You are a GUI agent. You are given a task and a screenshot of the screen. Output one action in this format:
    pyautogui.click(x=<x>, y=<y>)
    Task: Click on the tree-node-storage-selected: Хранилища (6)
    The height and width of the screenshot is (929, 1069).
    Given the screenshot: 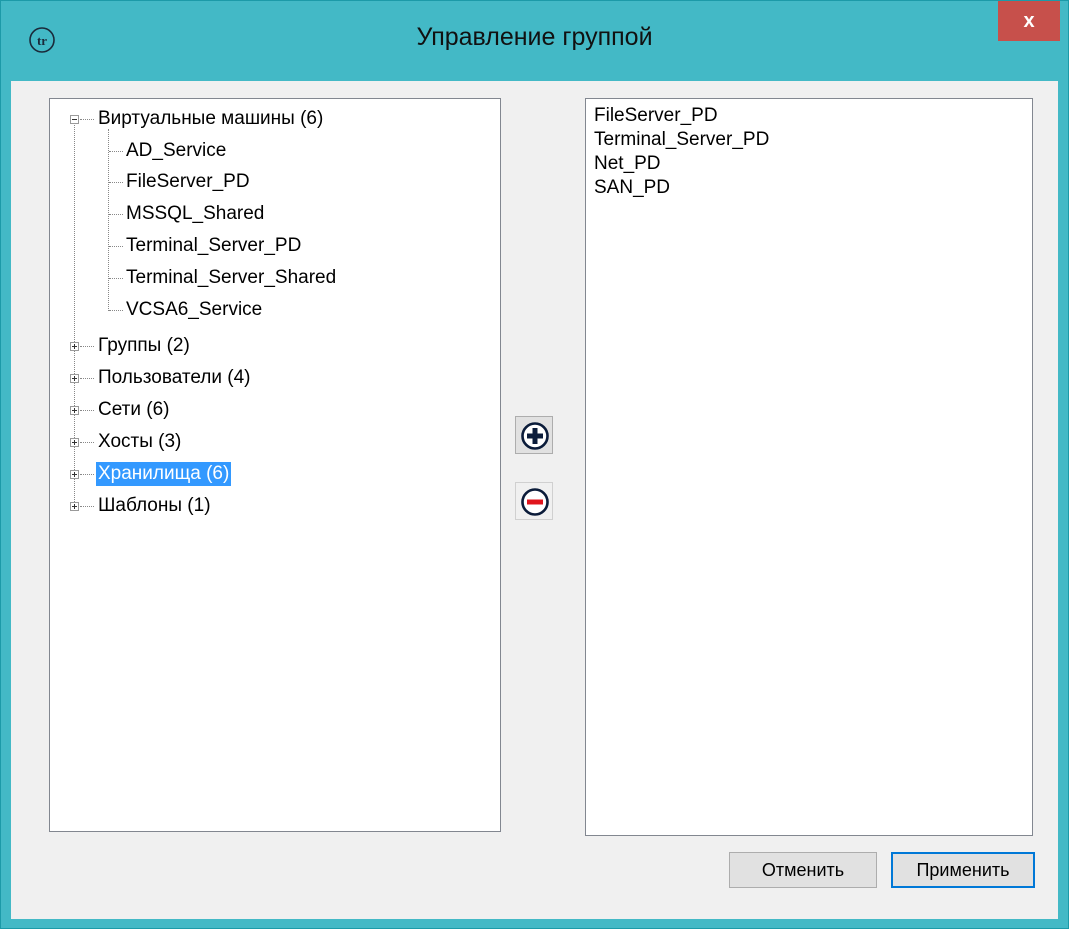 What is the action you would take?
    pyautogui.click(x=164, y=474)
    